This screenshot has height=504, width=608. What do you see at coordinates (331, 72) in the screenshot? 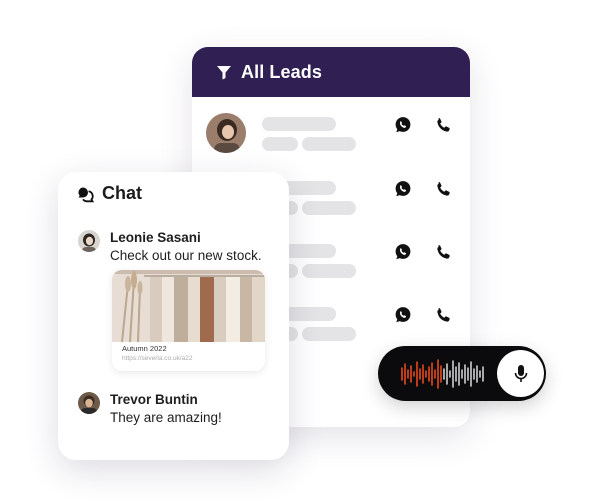
I see `leads-header: All Leads` at bounding box center [331, 72].